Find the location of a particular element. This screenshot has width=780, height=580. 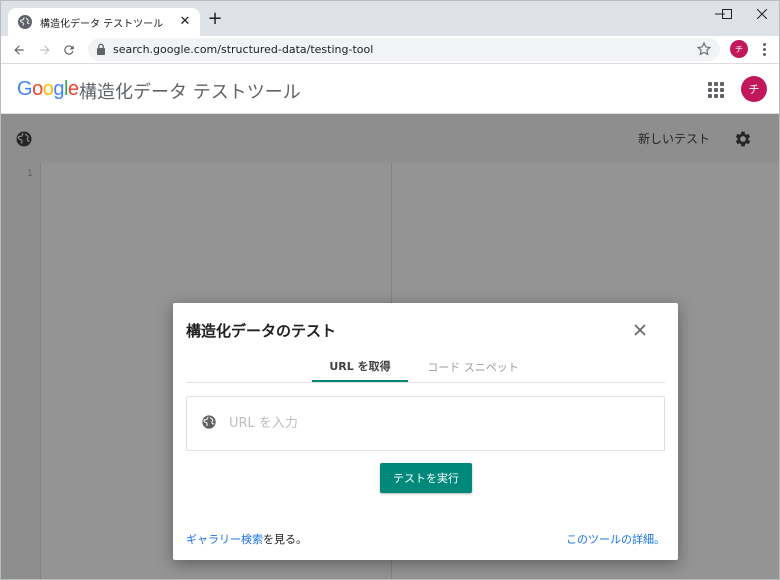

apps-grid-icon is located at coordinates (716, 90).